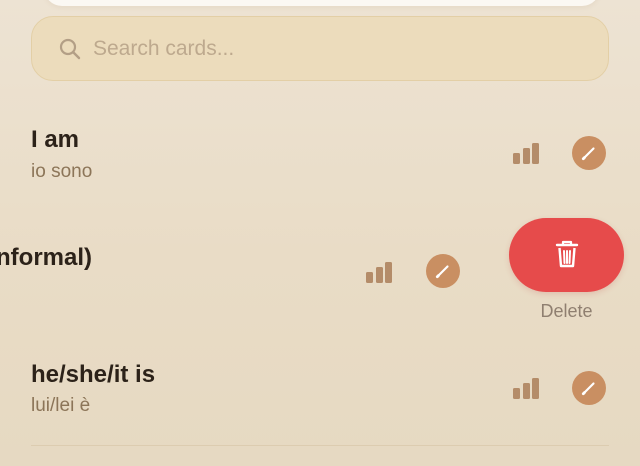  I want to click on card-translation: io sono, so click(62, 171).